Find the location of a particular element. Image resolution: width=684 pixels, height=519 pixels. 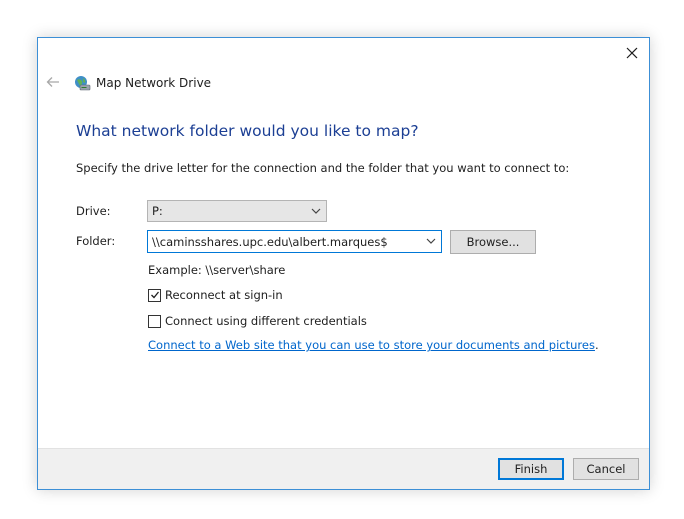

credentials-checkbox is located at coordinates (154, 321).